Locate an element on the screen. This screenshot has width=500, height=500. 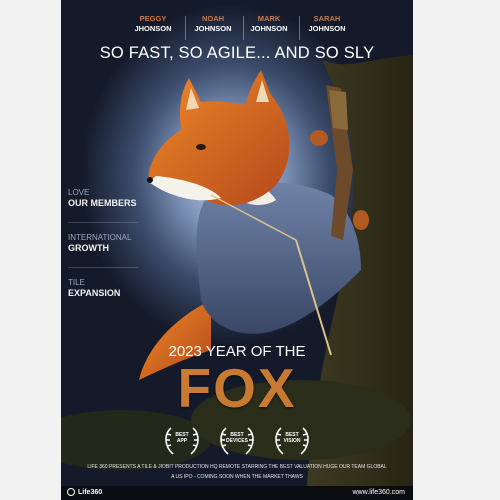
cast-first-name: PEGGY is located at coordinates (153, 18).